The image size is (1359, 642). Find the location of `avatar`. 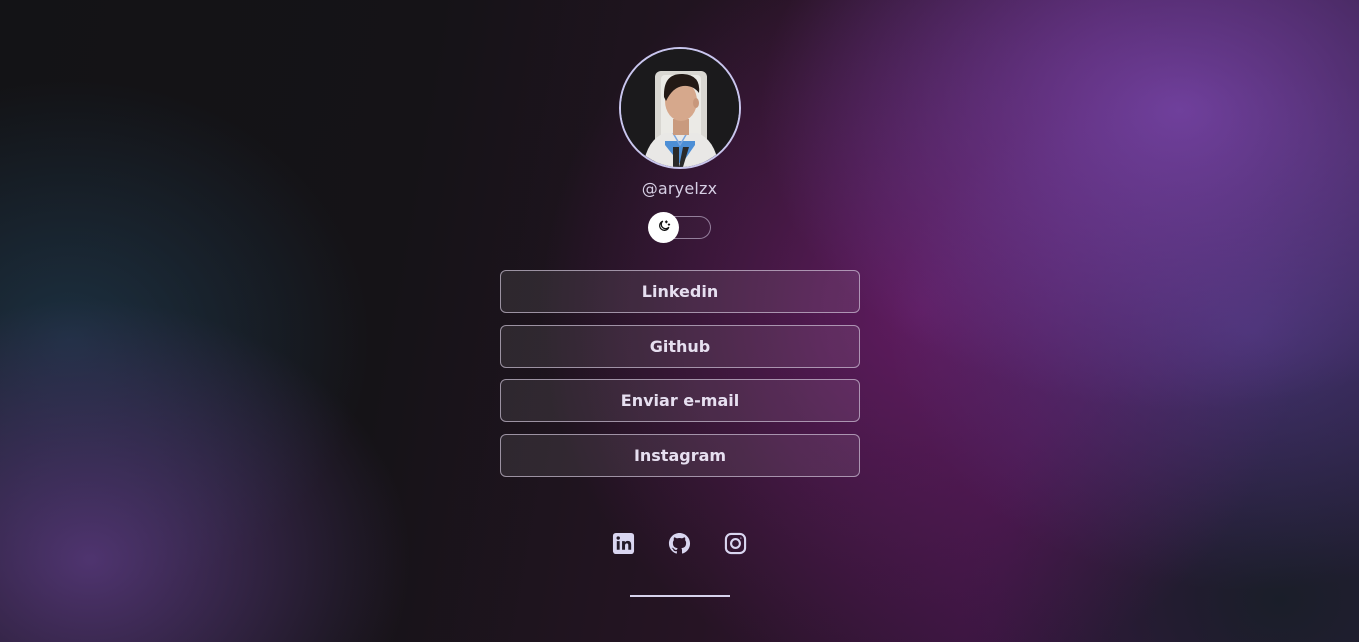

avatar is located at coordinates (680, 108).